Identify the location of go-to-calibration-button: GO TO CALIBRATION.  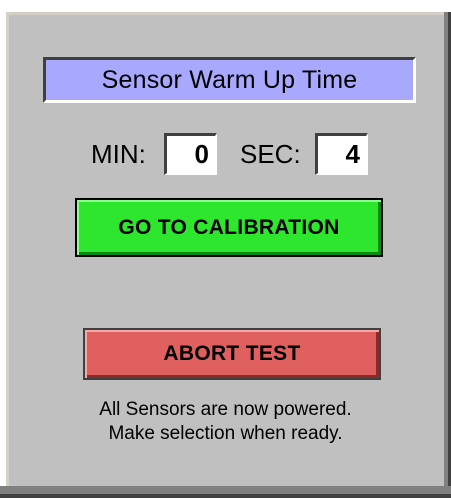
(229, 227).